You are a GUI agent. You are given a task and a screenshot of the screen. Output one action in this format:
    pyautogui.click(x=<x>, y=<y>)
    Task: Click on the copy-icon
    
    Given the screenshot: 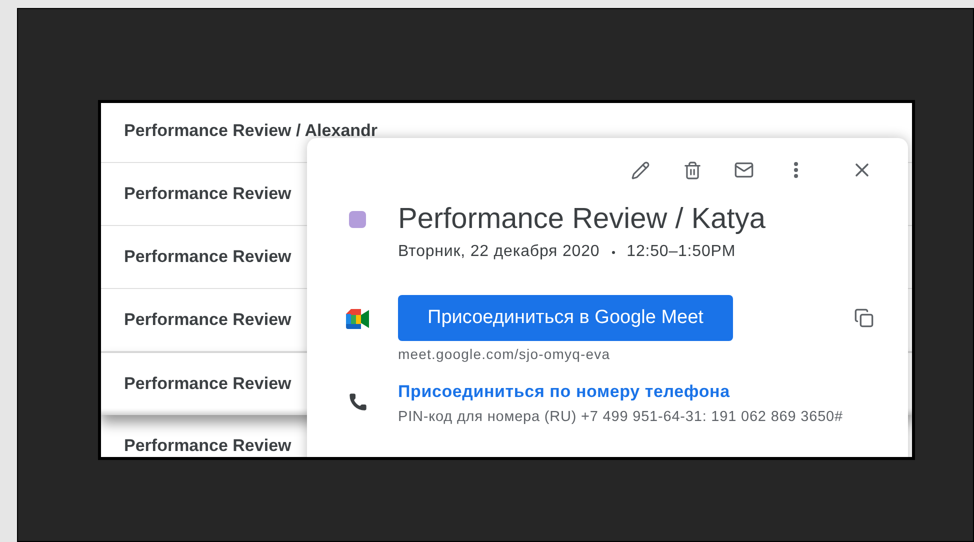 What is the action you would take?
    pyautogui.click(x=864, y=318)
    